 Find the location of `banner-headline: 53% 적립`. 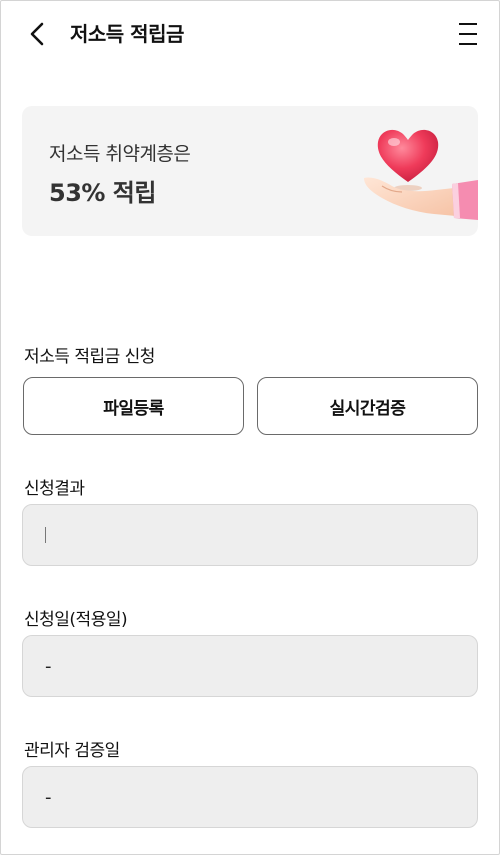

banner-headline: 53% 적립 is located at coordinates (102, 193).